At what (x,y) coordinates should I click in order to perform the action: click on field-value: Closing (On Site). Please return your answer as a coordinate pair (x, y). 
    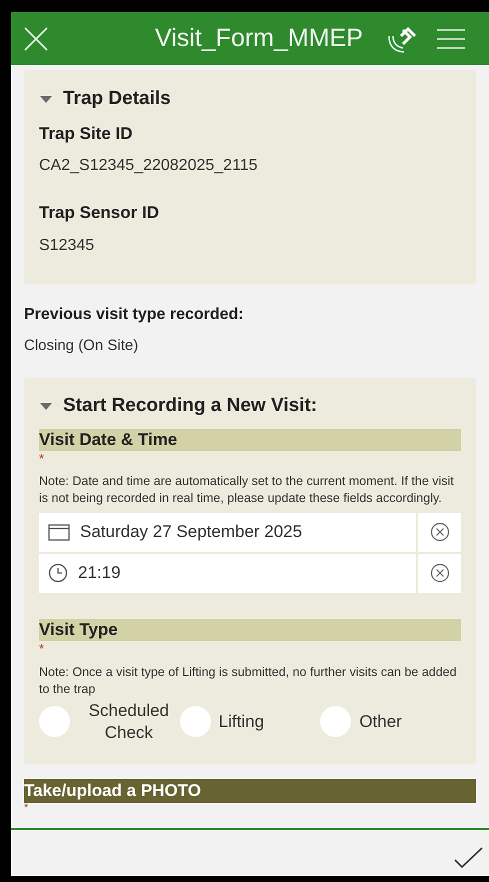
    Looking at the image, I should click on (82, 346).